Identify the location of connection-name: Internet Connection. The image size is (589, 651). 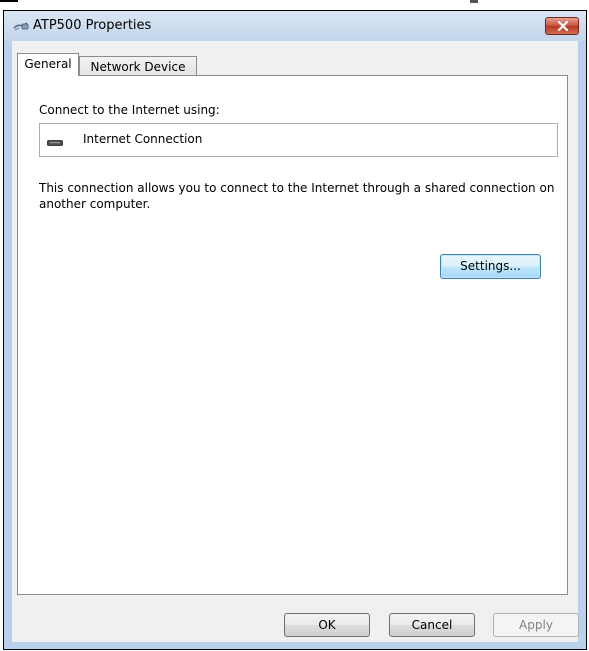
(143, 139).